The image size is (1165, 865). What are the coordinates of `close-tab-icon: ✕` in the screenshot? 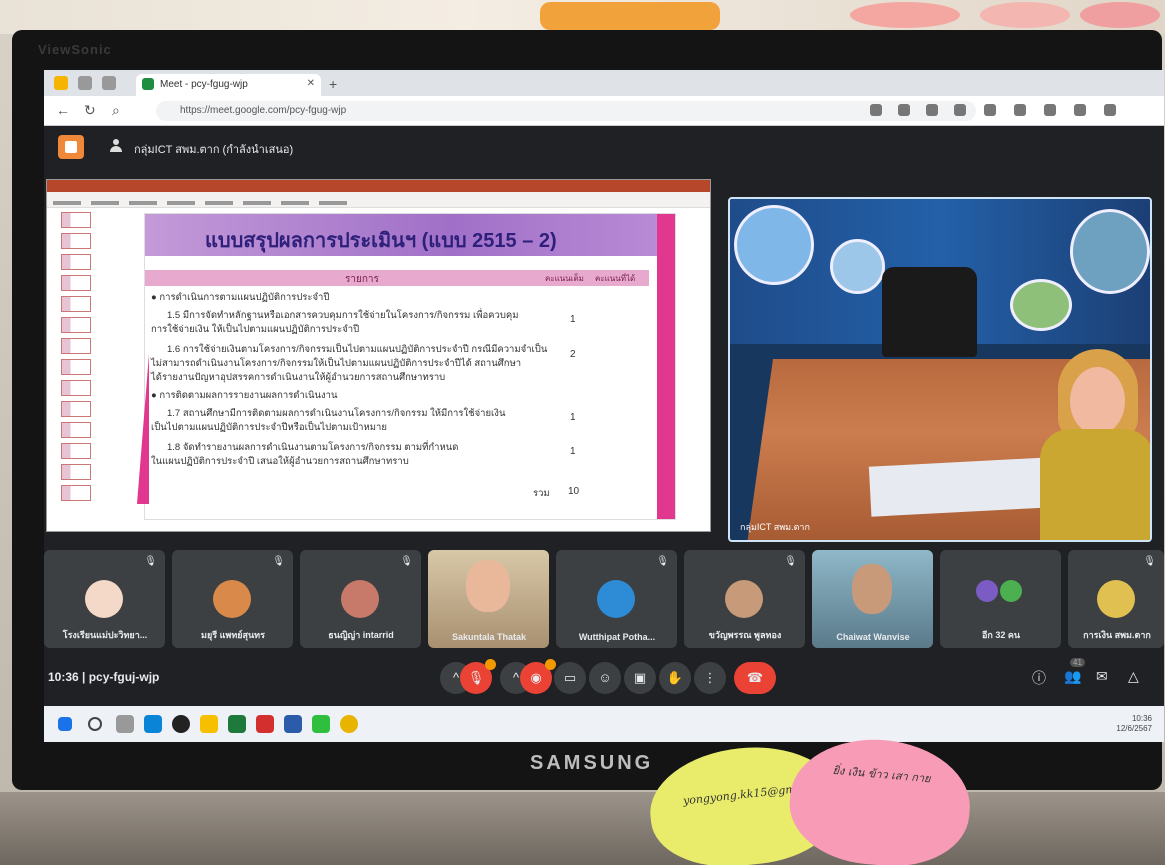 It's located at (311, 83).